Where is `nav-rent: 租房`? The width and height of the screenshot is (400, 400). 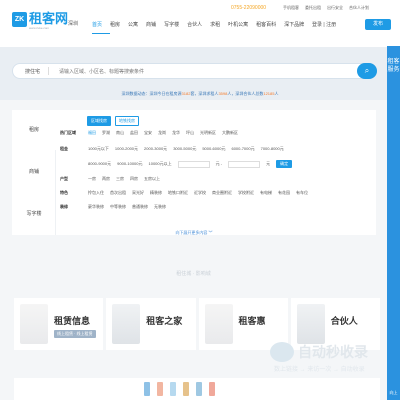
nav-rent: 租房 is located at coordinates (115, 25).